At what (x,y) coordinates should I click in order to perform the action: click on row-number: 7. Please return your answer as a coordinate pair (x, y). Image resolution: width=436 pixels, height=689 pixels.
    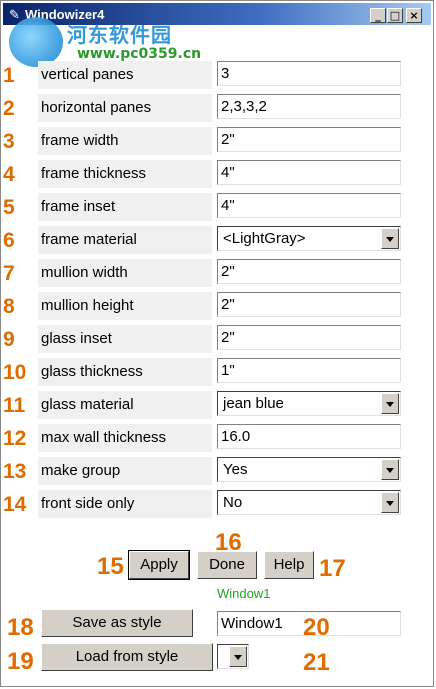
    Looking at the image, I should click on (9, 273).